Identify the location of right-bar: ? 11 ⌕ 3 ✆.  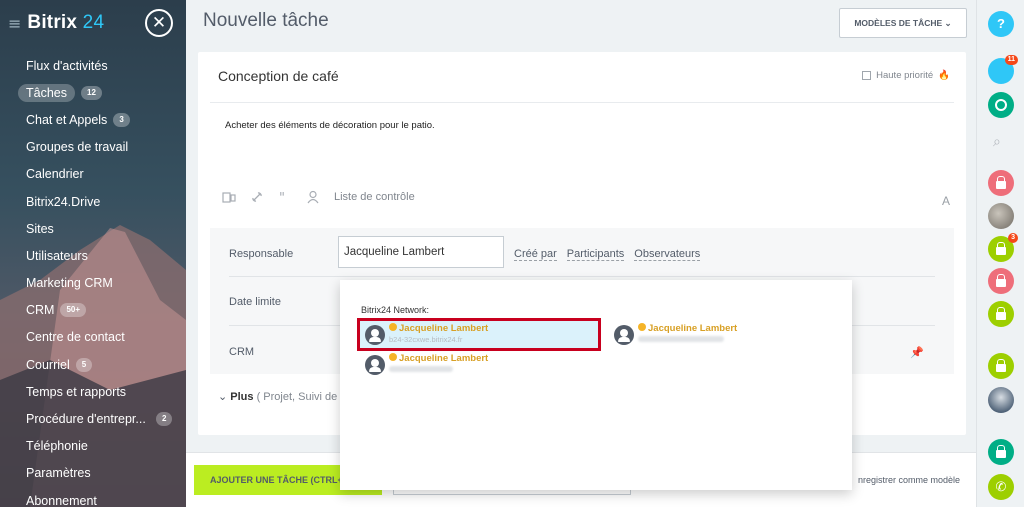
(1000, 253).